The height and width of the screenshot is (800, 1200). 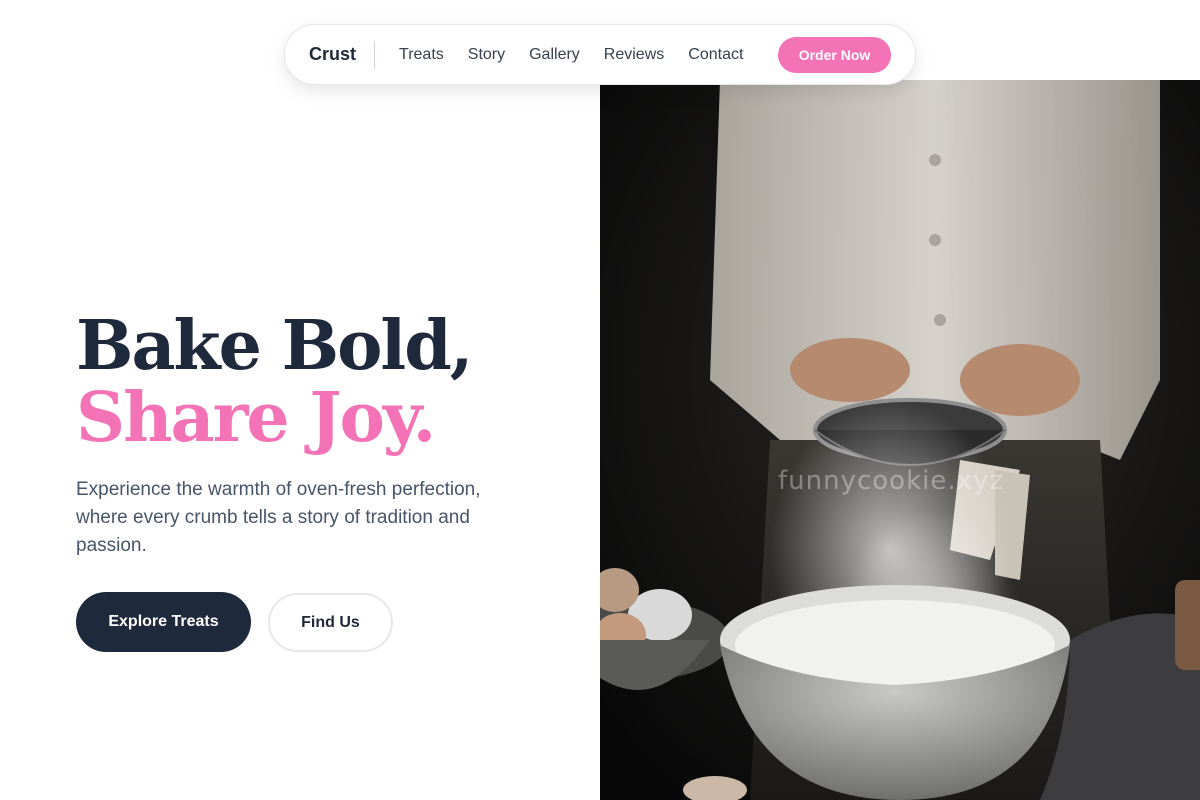 I want to click on nav-link-reviews: Reviews, so click(x=634, y=55).